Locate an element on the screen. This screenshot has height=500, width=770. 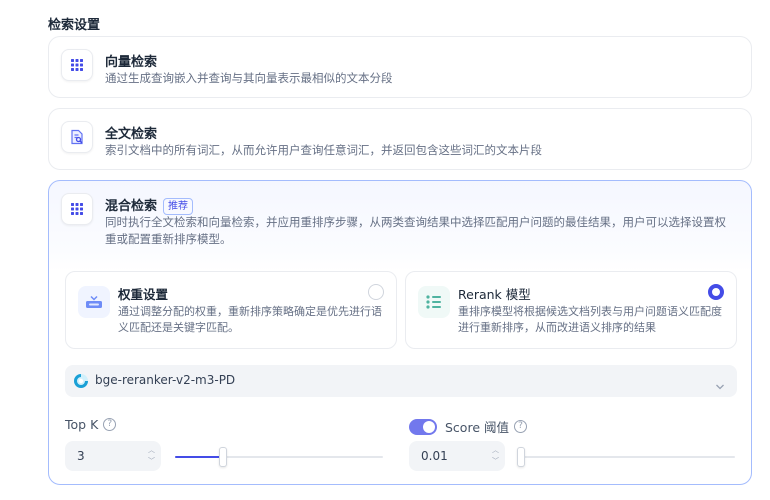
weight-settings-icon is located at coordinates (94, 302).